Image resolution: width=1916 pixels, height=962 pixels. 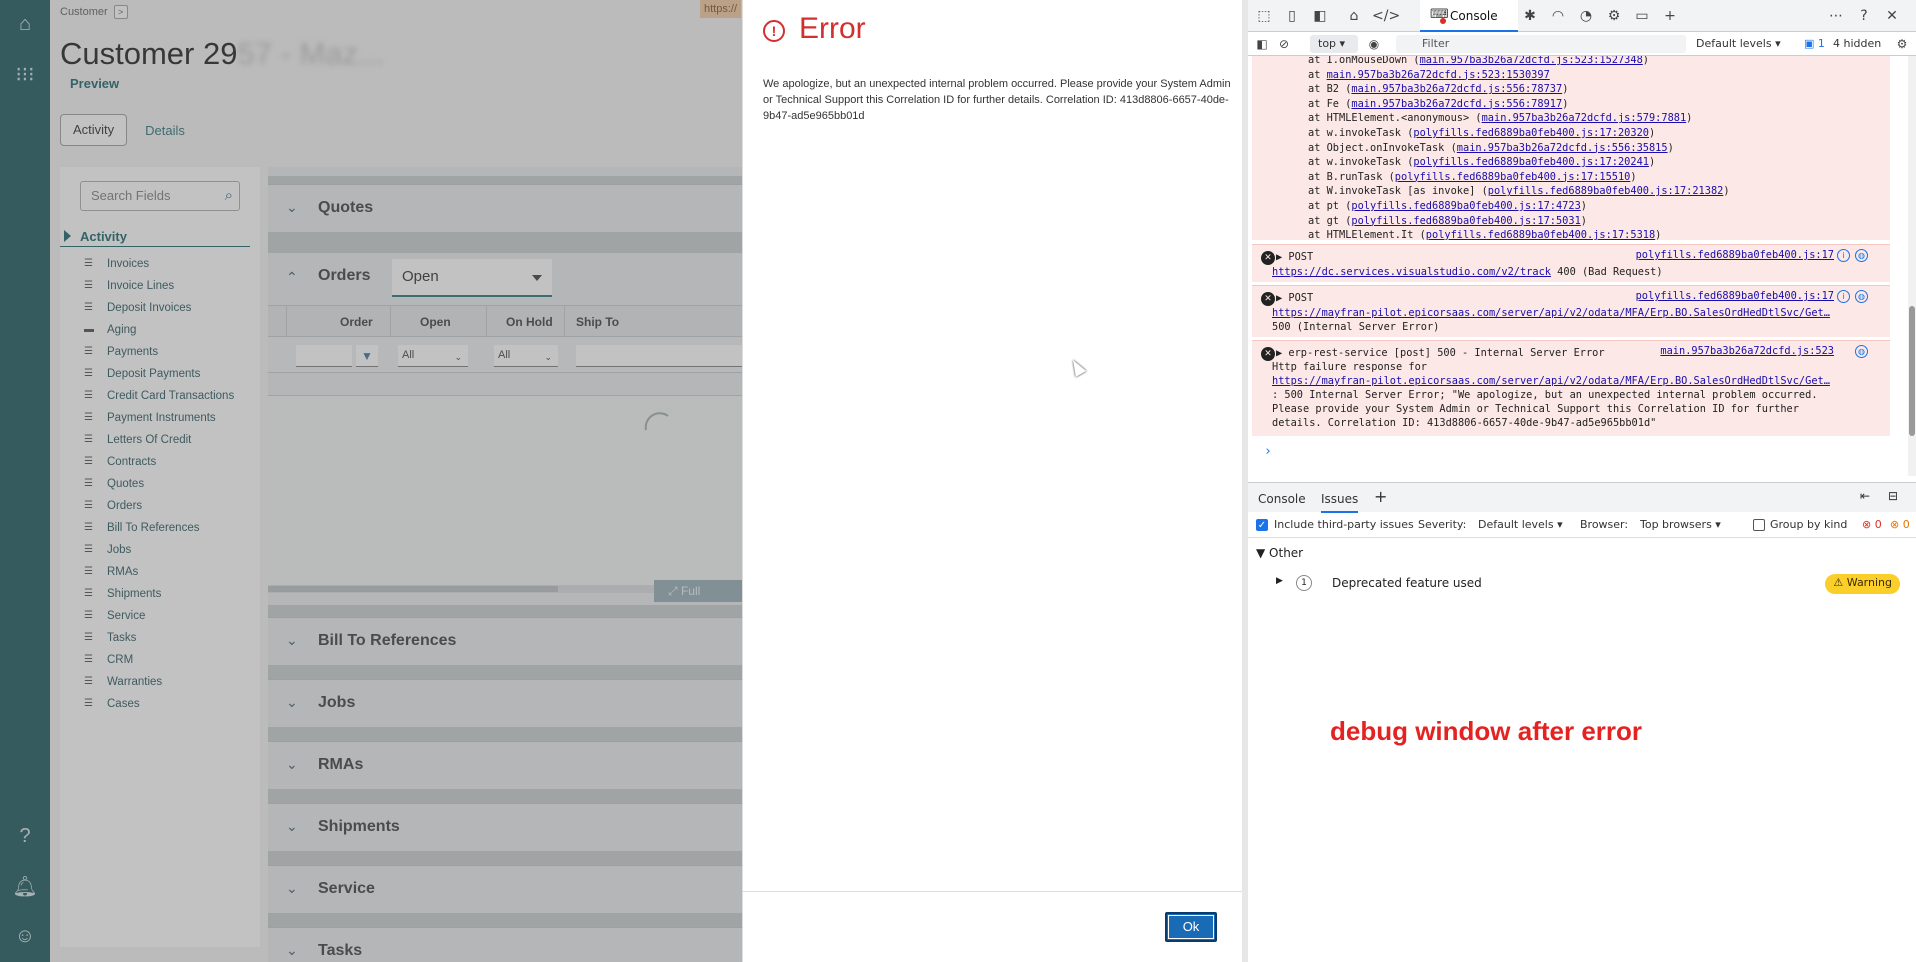 What do you see at coordinates (1670, 16) in the screenshot?
I see `add-tab-icon: +` at bounding box center [1670, 16].